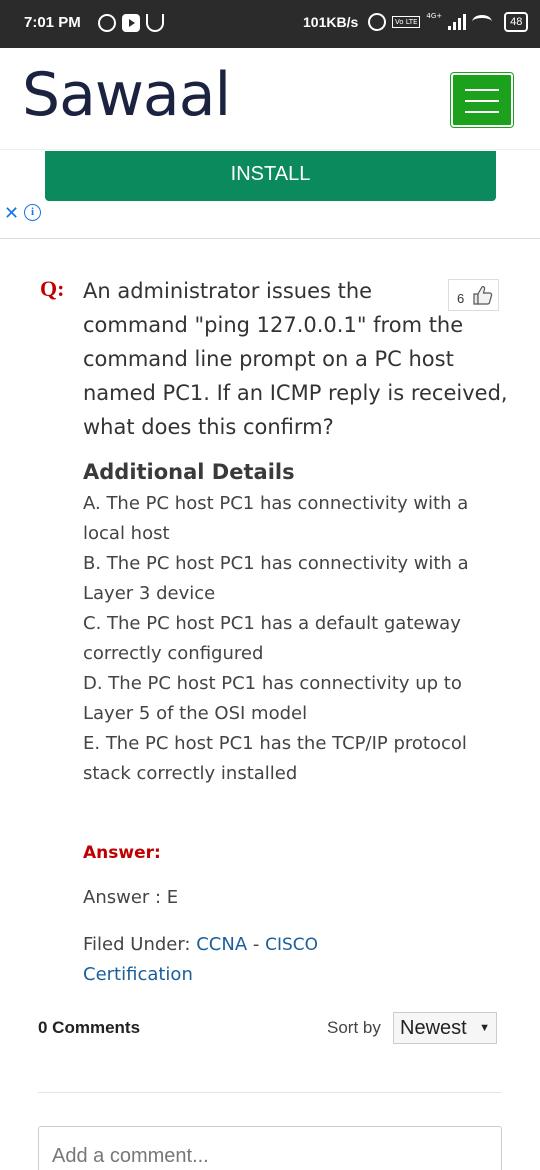 This screenshot has width=540, height=1170. Describe the element at coordinates (11, 213) in the screenshot. I see `close-icon: ✕` at that location.